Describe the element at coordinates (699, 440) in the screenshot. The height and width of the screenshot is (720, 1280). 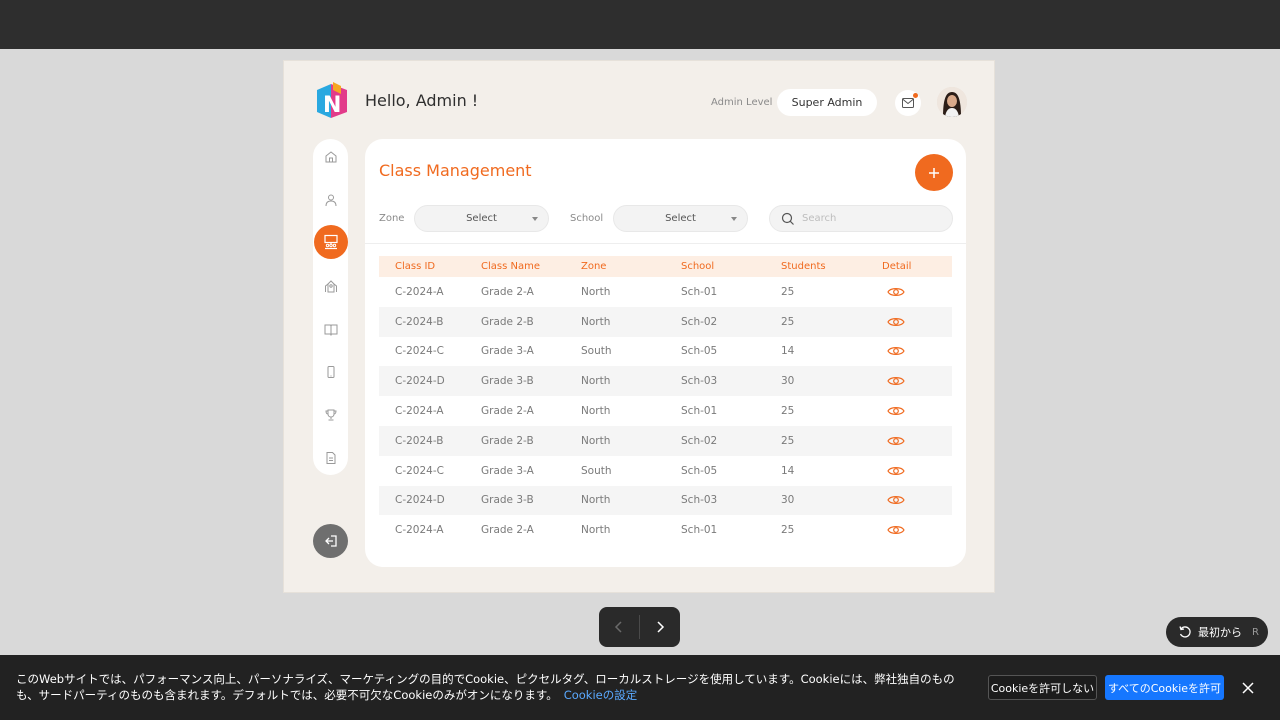
I see `cell-school: Sch-02` at that location.